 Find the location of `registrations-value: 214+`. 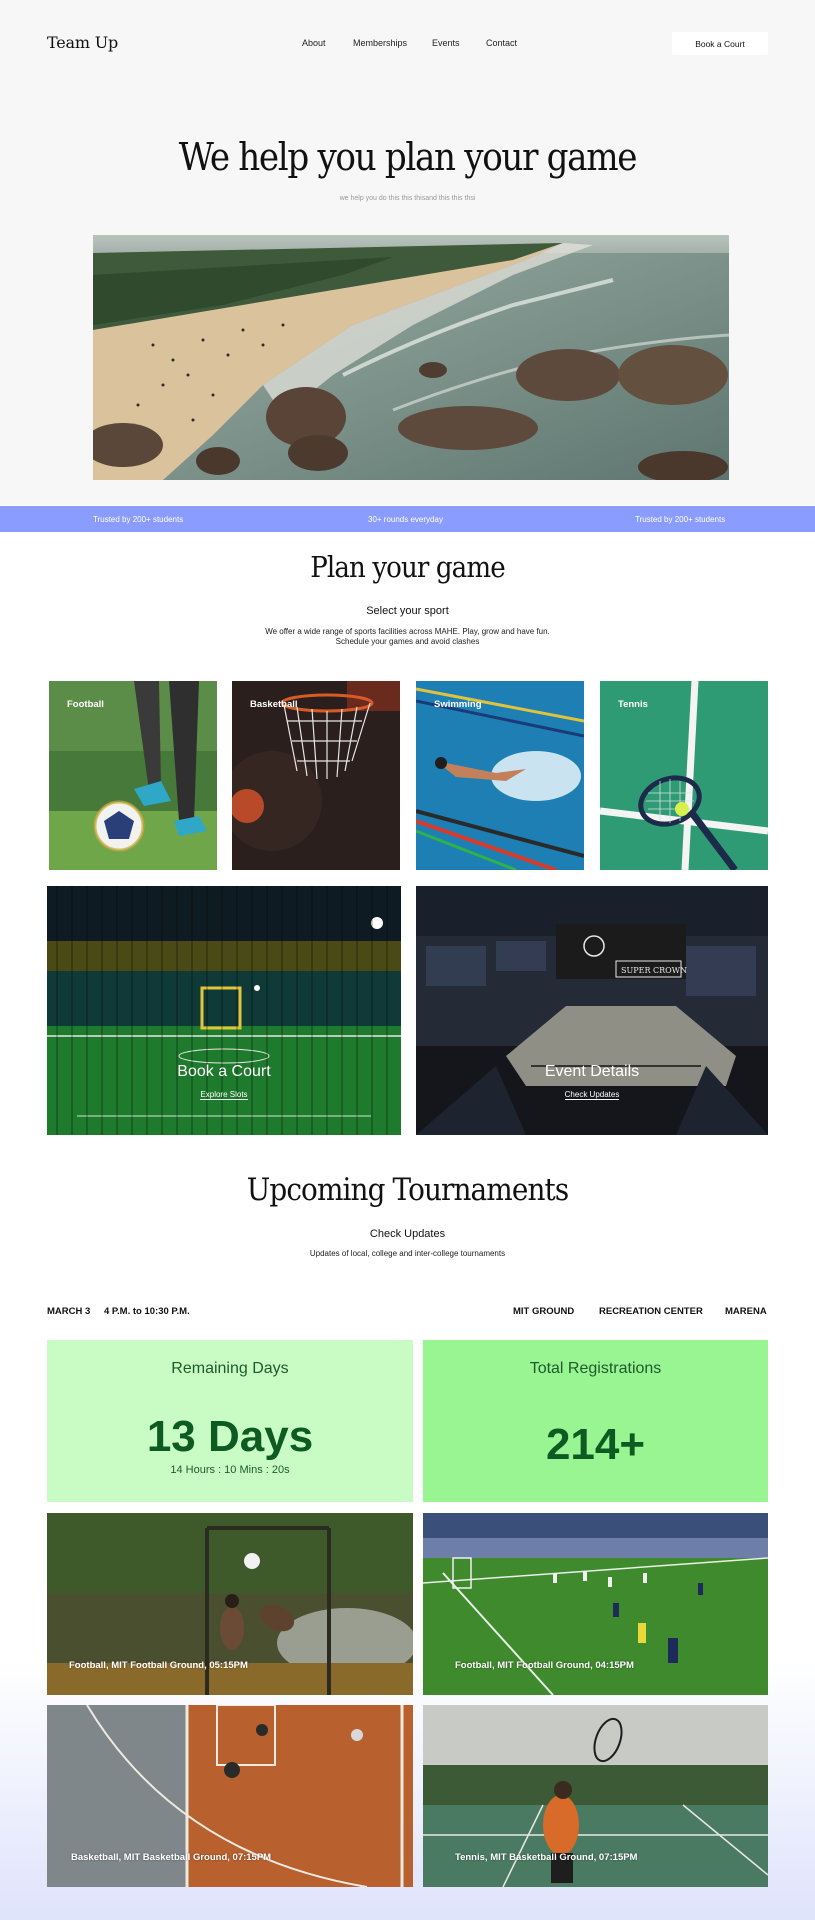

registrations-value: 214+ is located at coordinates (595, 1444).